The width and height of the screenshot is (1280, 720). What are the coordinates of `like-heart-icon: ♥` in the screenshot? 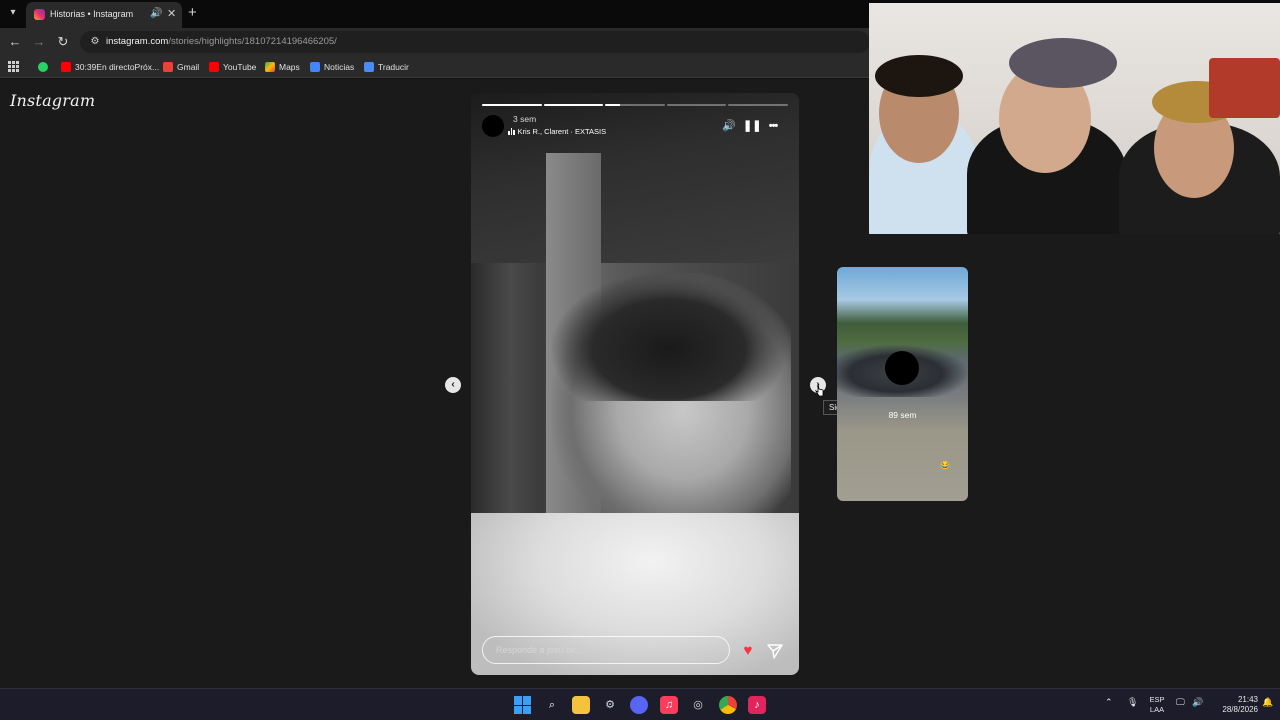 It's located at (748, 651).